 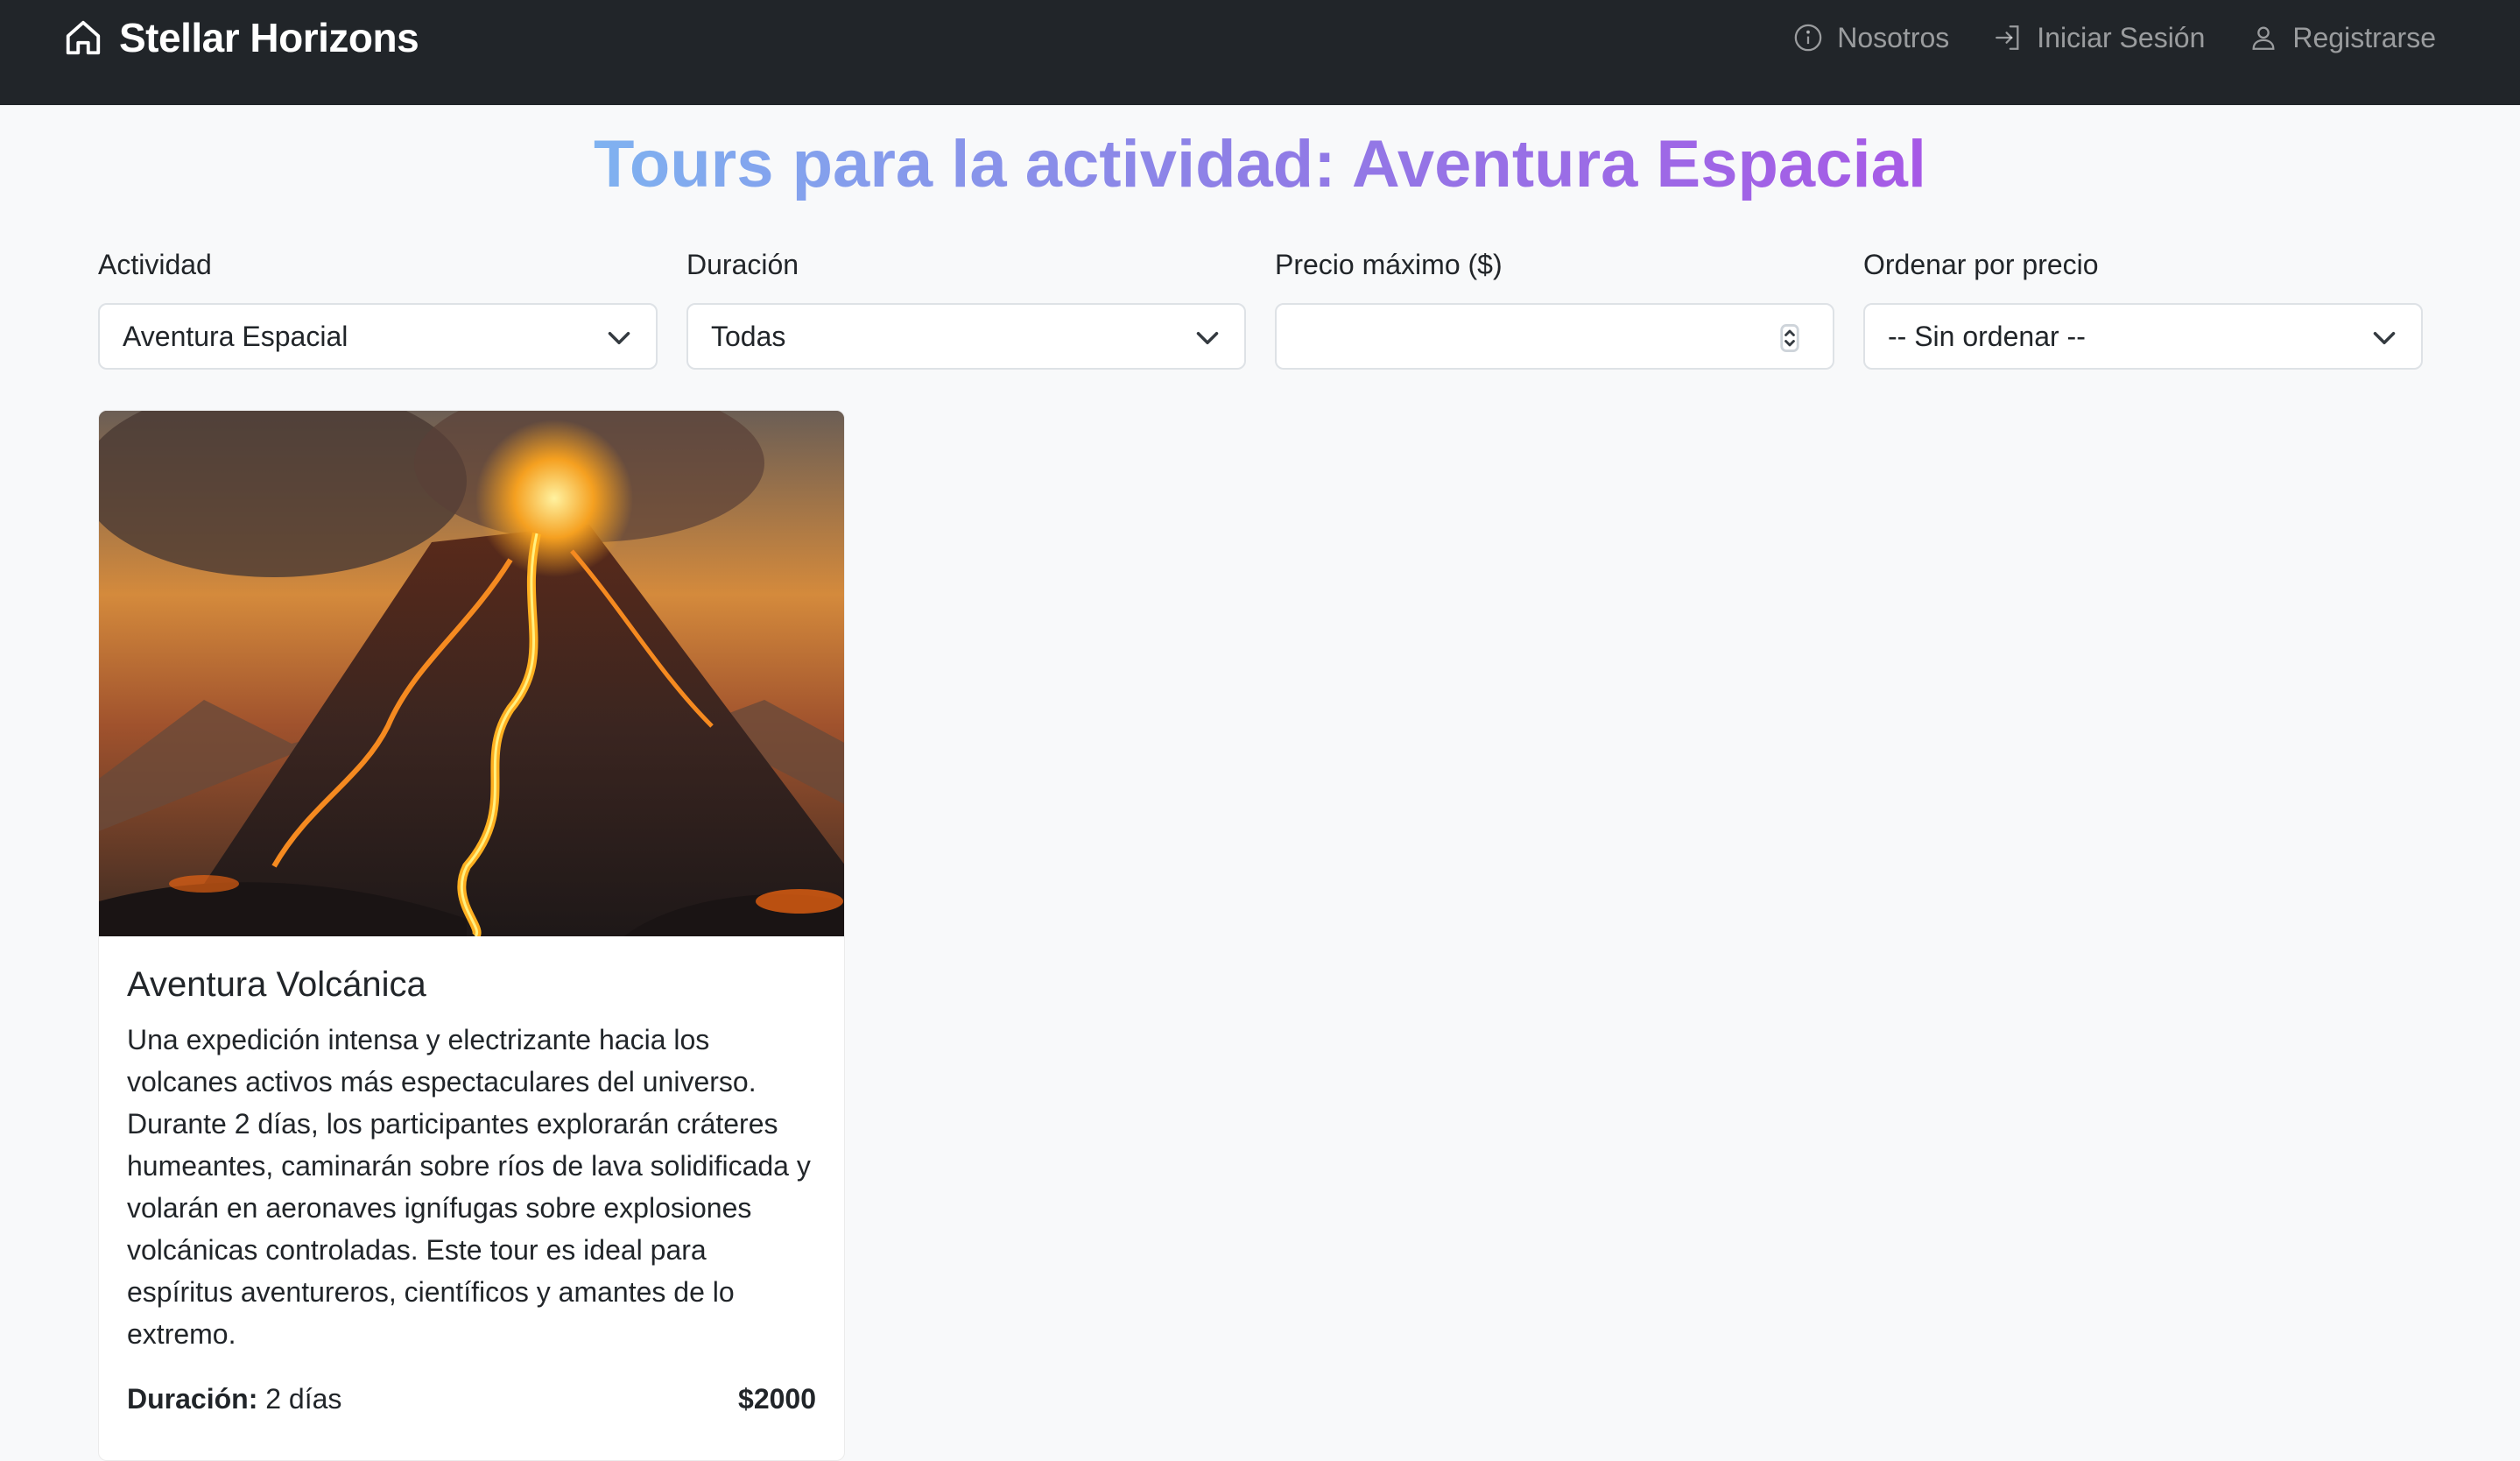 I want to click on activity-select-value: Aventura Espacial, so click(x=235, y=336).